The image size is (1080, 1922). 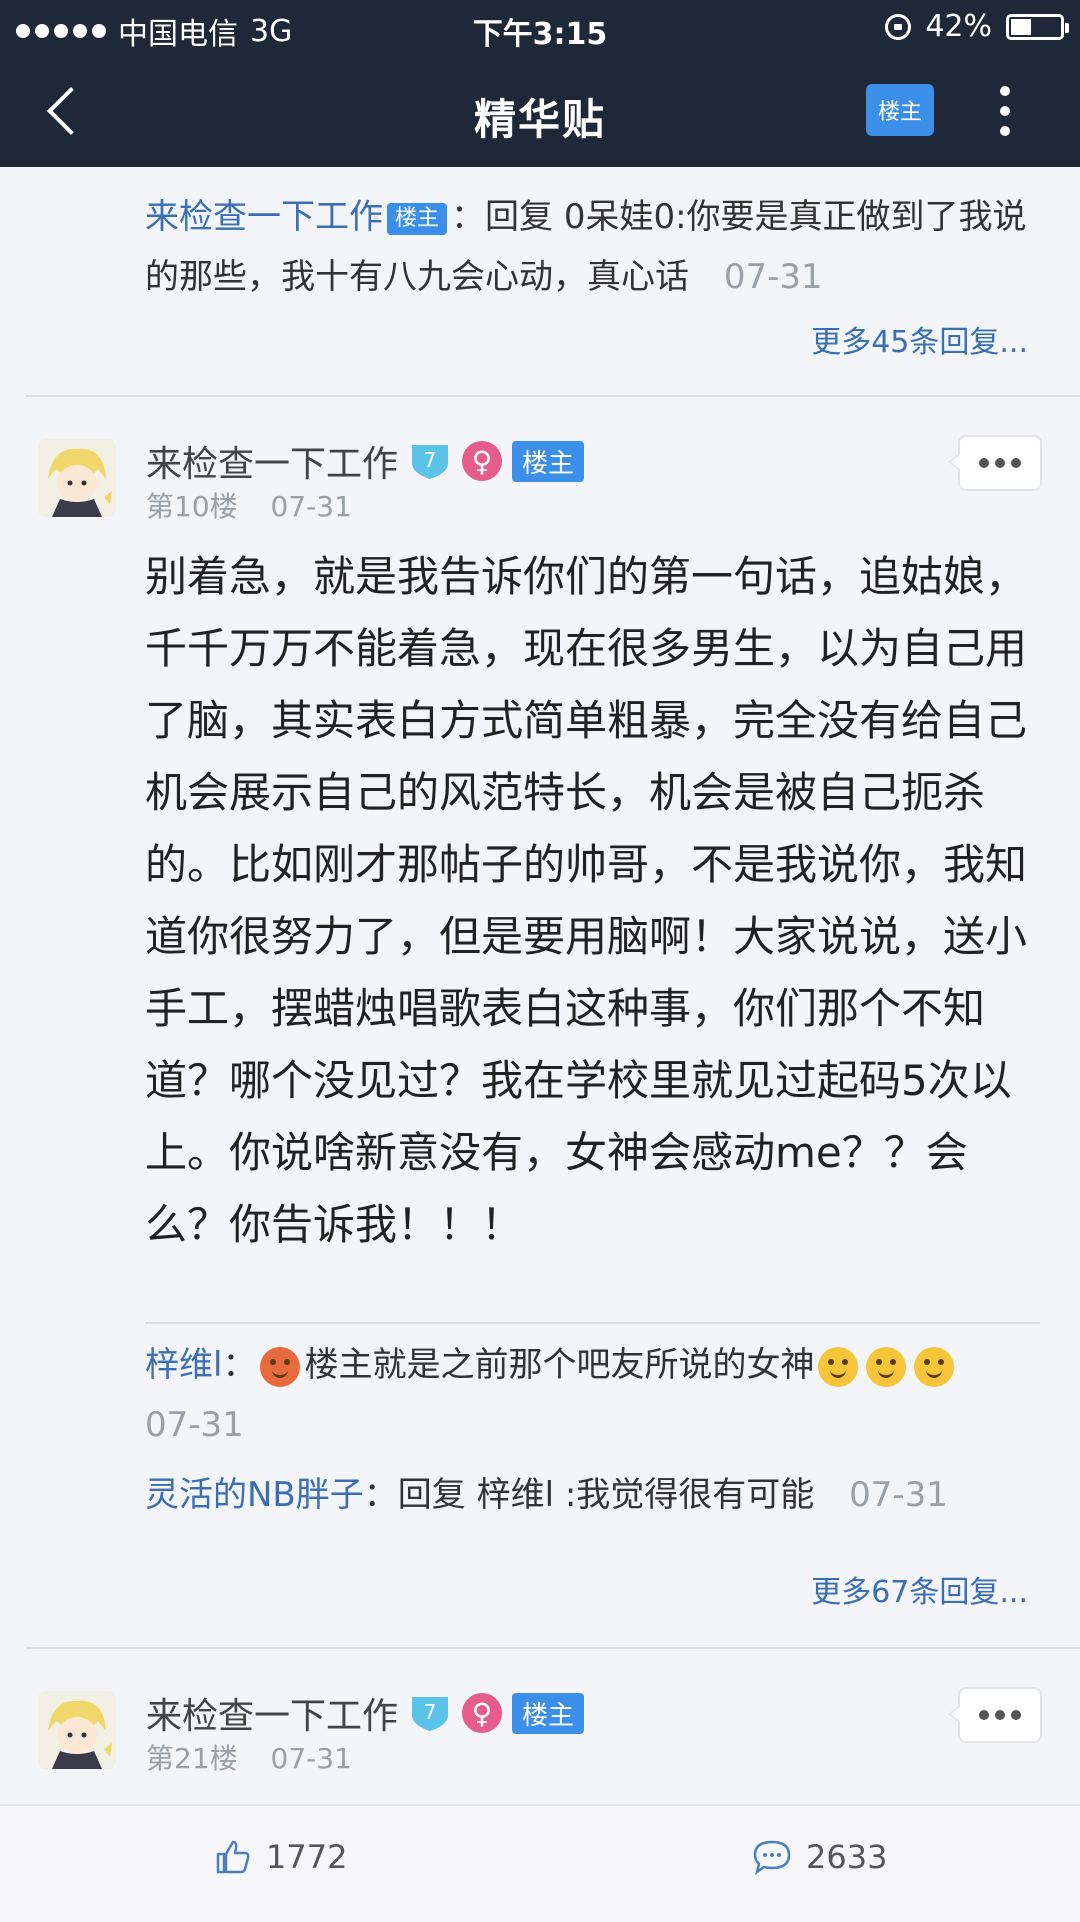 What do you see at coordinates (233, 1857) in the screenshot?
I see `thumbs-up-icon` at bounding box center [233, 1857].